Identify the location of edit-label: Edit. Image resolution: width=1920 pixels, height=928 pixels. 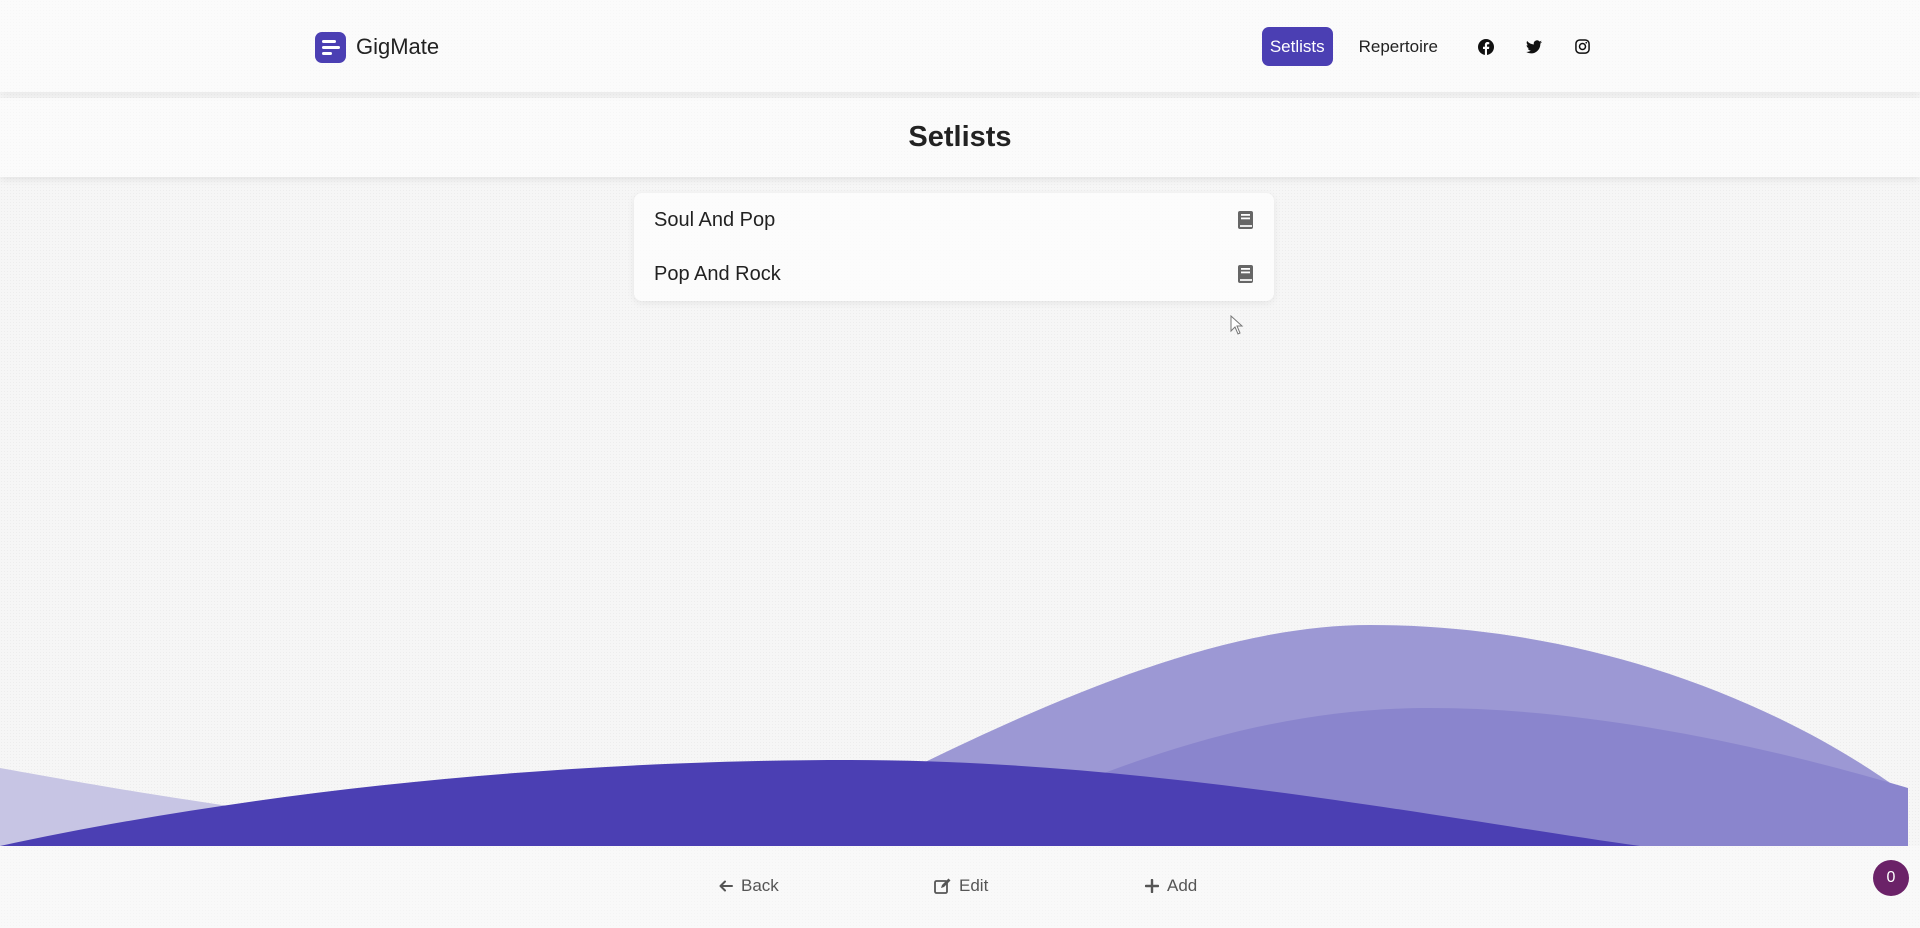
(974, 885).